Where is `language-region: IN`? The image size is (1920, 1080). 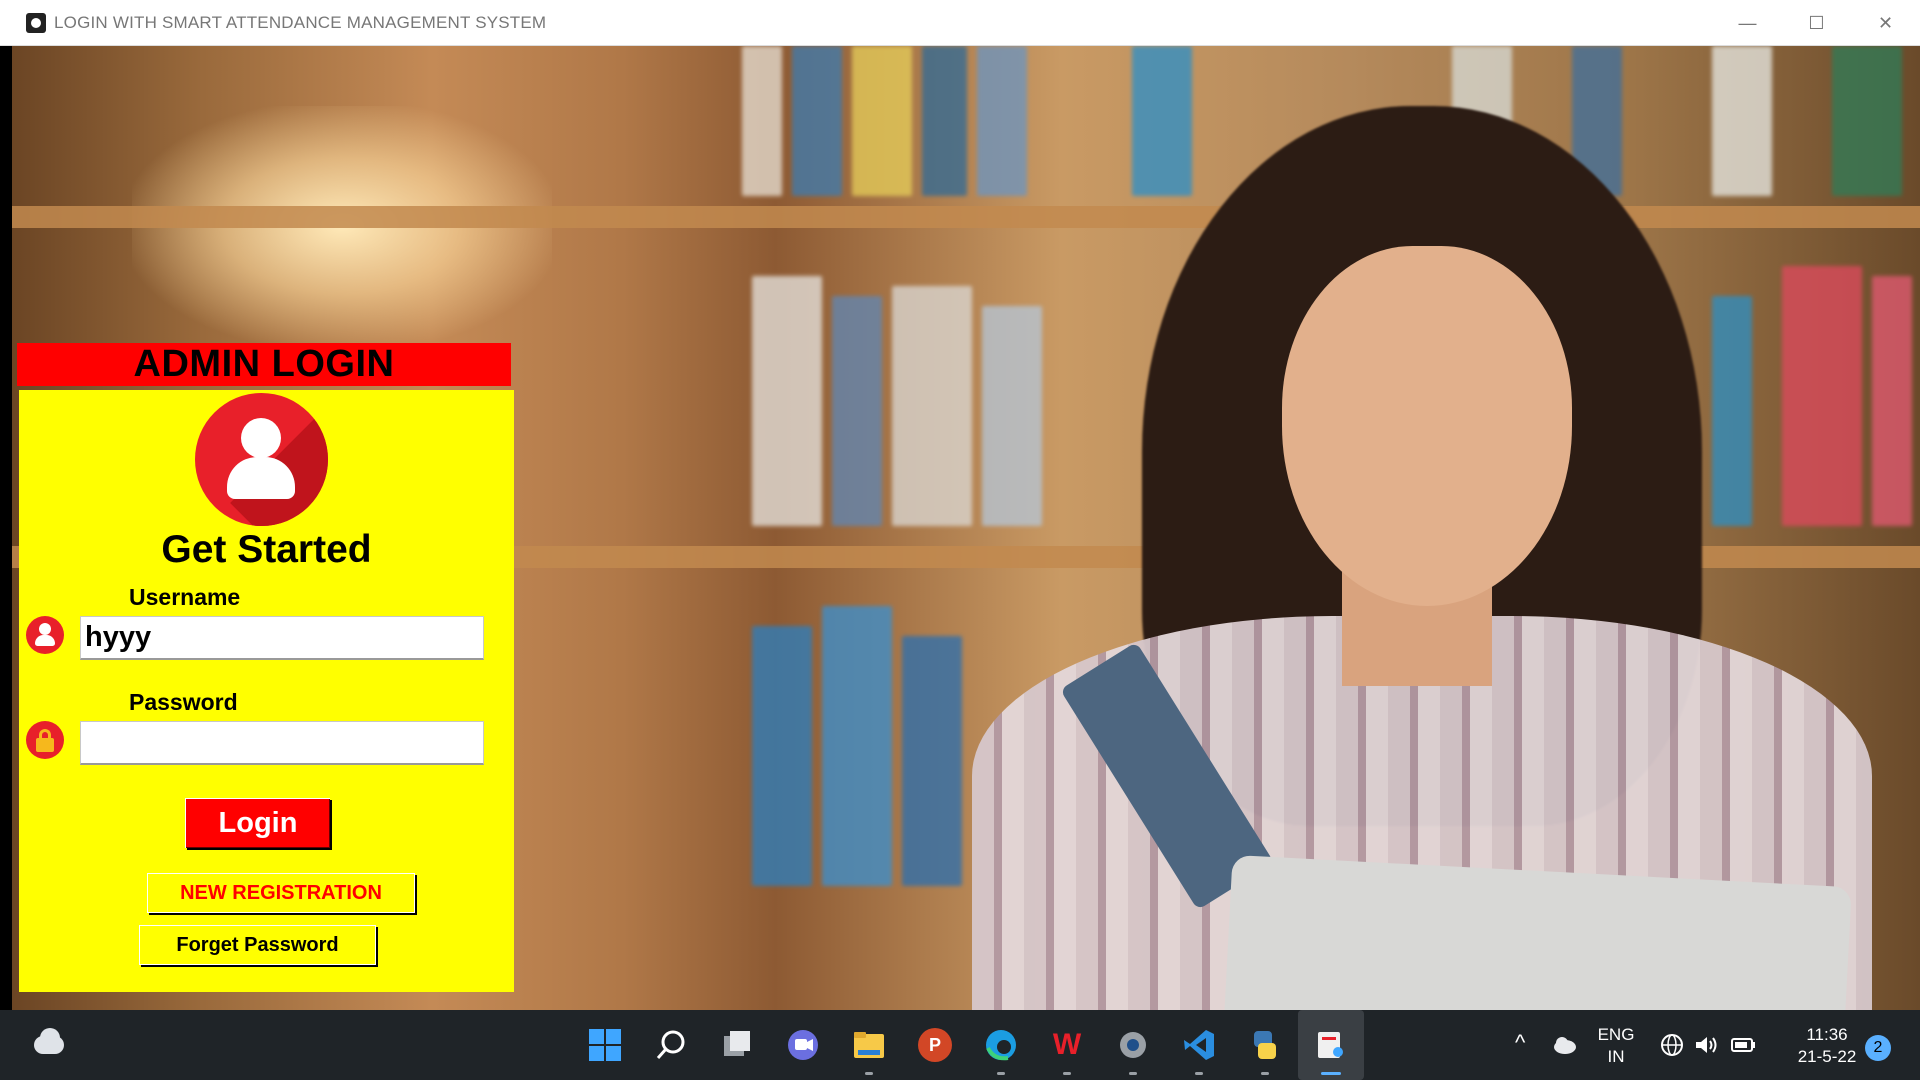 language-region: IN is located at coordinates (1616, 1056).